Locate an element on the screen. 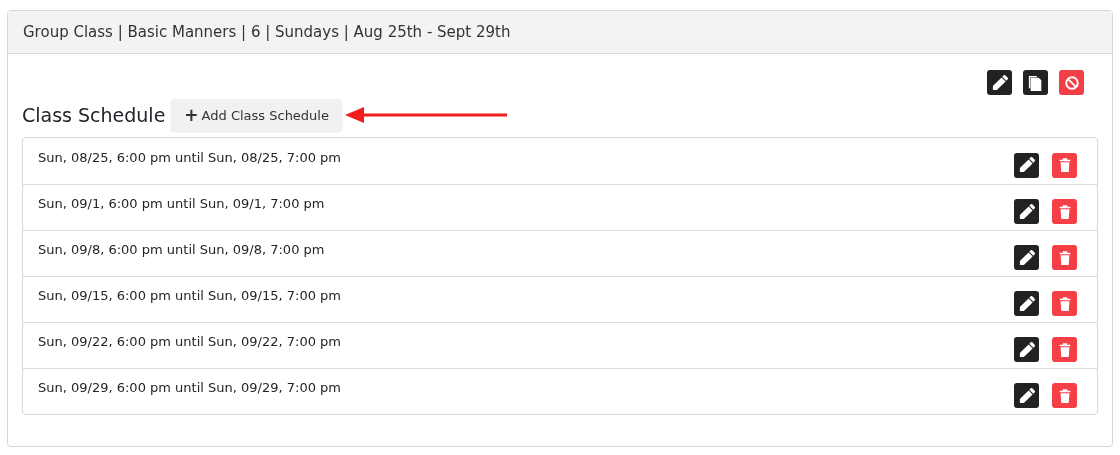 This screenshot has width=1120, height=455. ban-icon is located at coordinates (1071, 82).